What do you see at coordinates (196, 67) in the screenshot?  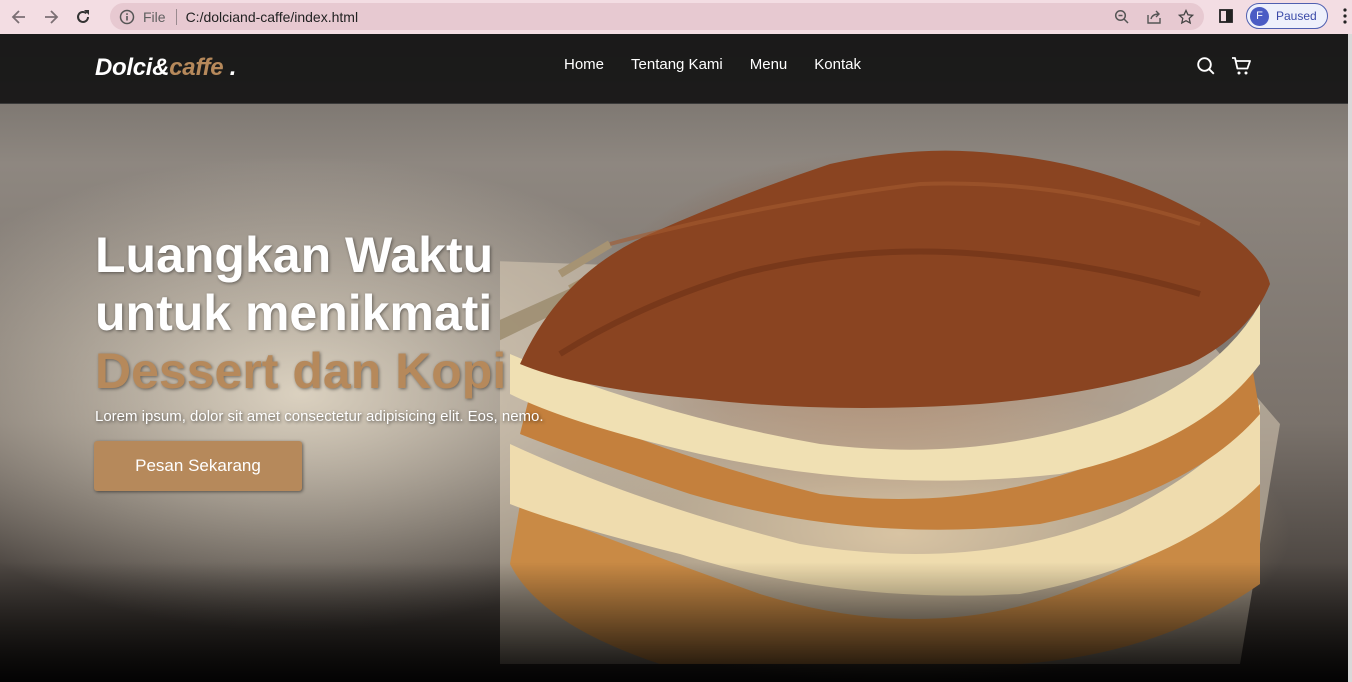 I see `logo-text-accent: caffe` at bounding box center [196, 67].